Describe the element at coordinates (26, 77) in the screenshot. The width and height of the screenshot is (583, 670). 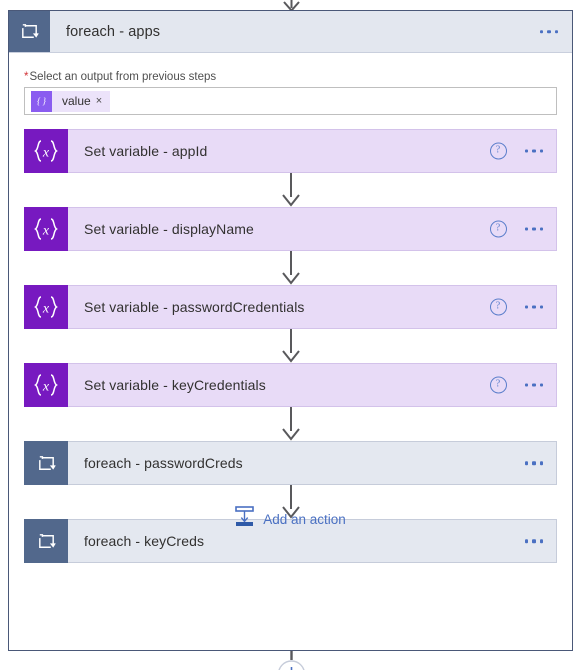
I see `required-indicator: *` at that location.